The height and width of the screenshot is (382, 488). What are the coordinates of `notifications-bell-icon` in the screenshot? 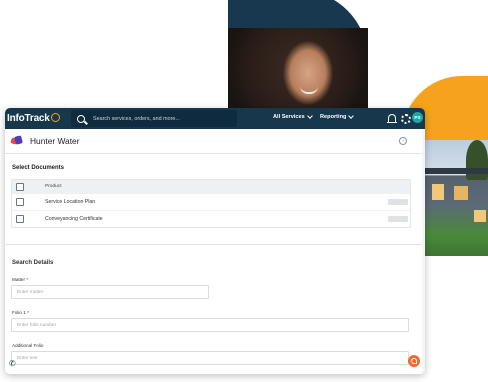 It's located at (392, 118).